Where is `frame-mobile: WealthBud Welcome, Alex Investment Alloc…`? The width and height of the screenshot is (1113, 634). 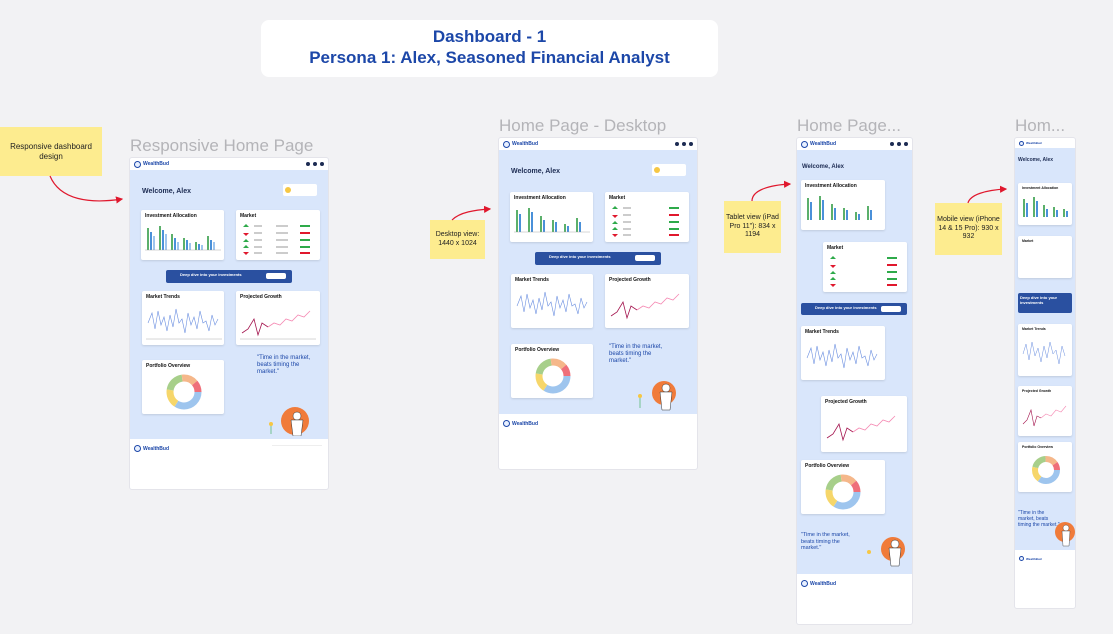 frame-mobile: WealthBud Welcome, Alex Investment Alloc… is located at coordinates (1045, 373).